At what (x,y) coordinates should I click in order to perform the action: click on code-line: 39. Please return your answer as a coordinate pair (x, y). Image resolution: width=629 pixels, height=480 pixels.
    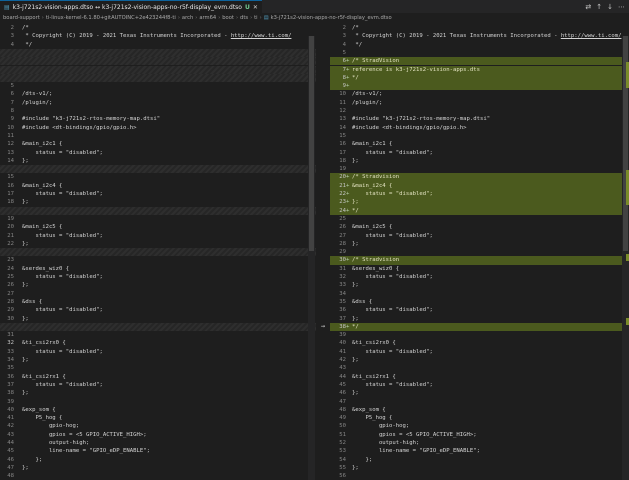
    Looking at the image, I should click on (479, 335).